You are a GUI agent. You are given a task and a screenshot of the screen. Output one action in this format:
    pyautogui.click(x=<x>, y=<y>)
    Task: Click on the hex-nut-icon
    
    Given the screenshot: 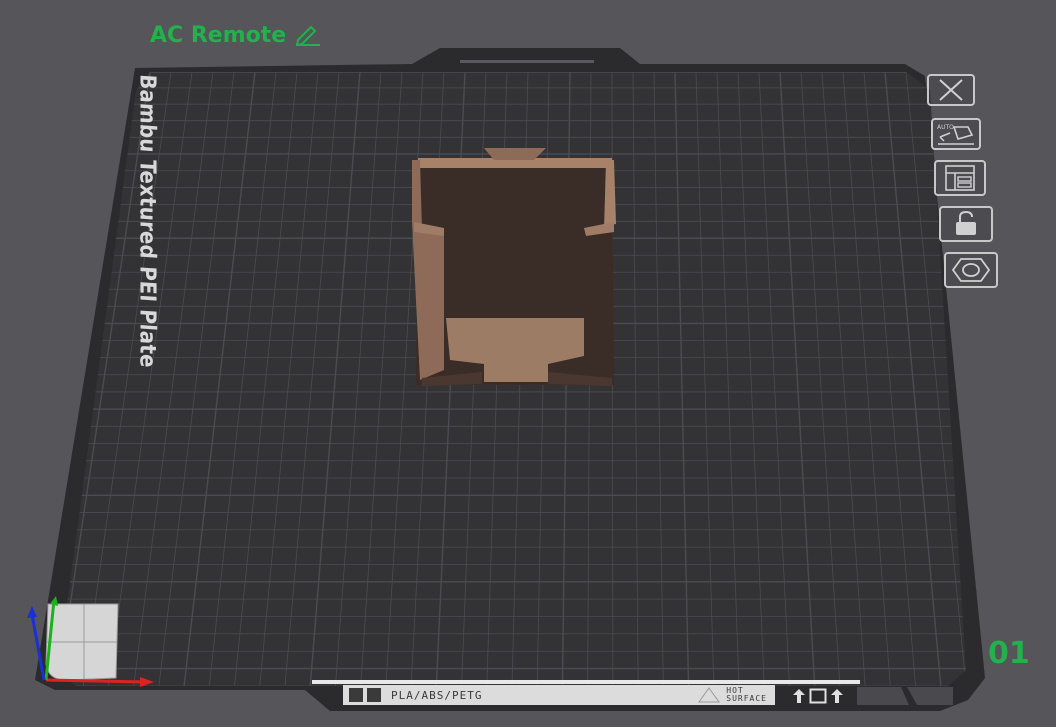 What is the action you would take?
    pyautogui.click(x=971, y=270)
    